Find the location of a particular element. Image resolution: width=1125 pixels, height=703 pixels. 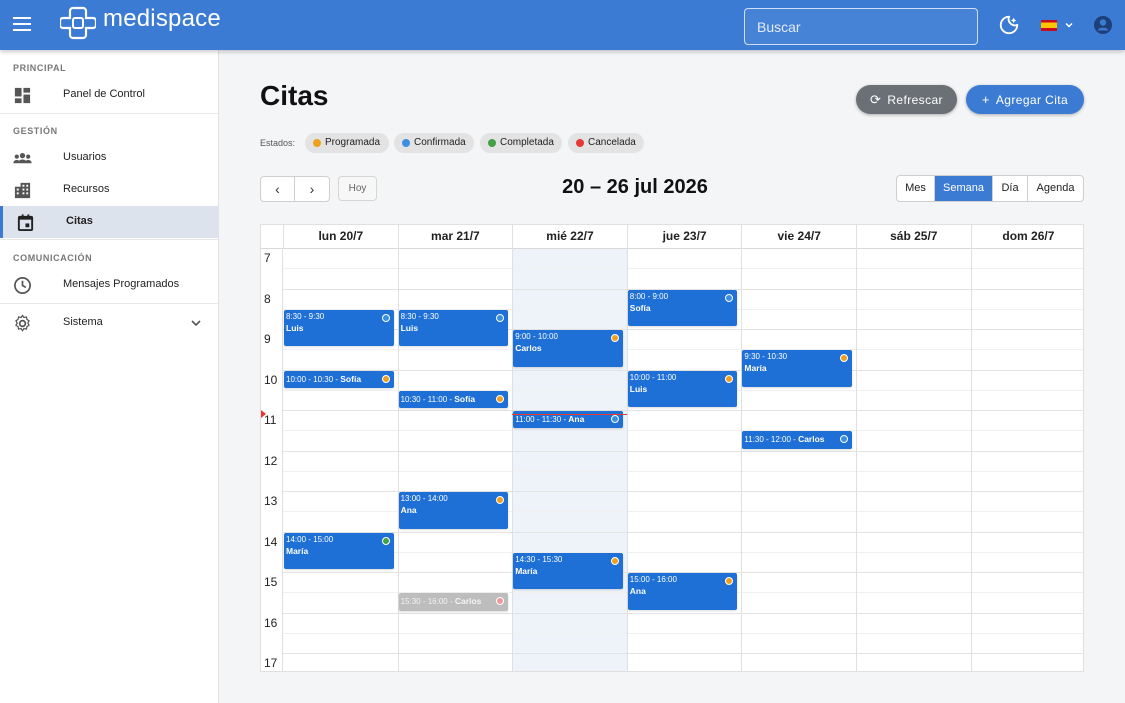

refresh-button: ⟳ Refrescar is located at coordinates (906, 99).